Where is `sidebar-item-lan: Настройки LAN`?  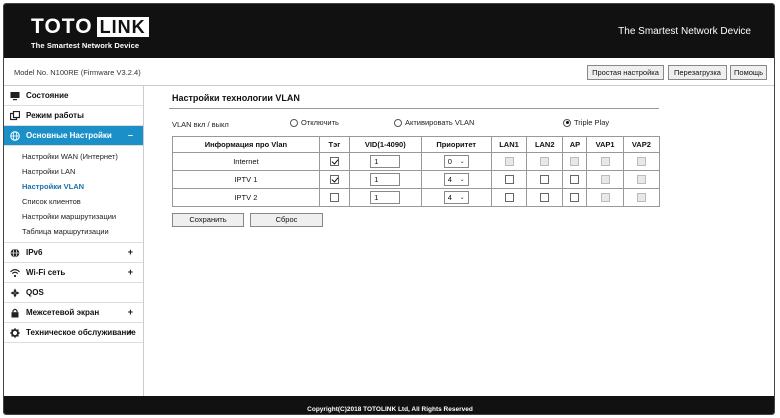
sidebar-item-lan: Настройки LAN is located at coordinates (73, 171).